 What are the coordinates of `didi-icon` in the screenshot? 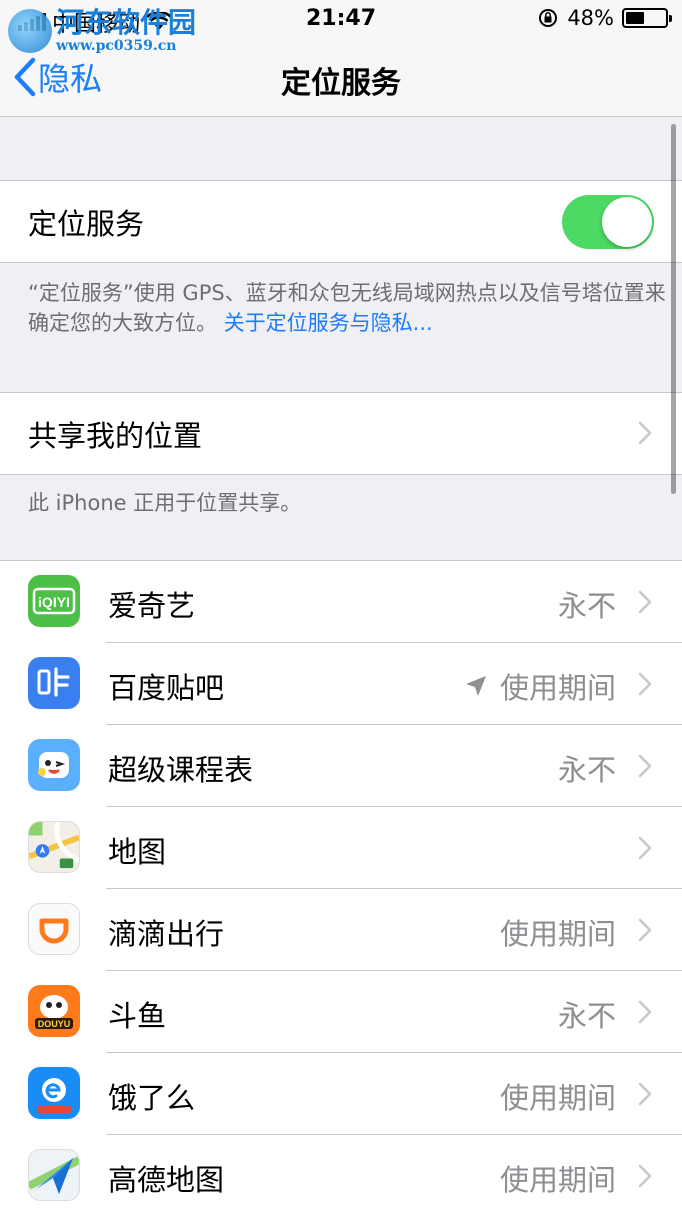 It's located at (54, 929).